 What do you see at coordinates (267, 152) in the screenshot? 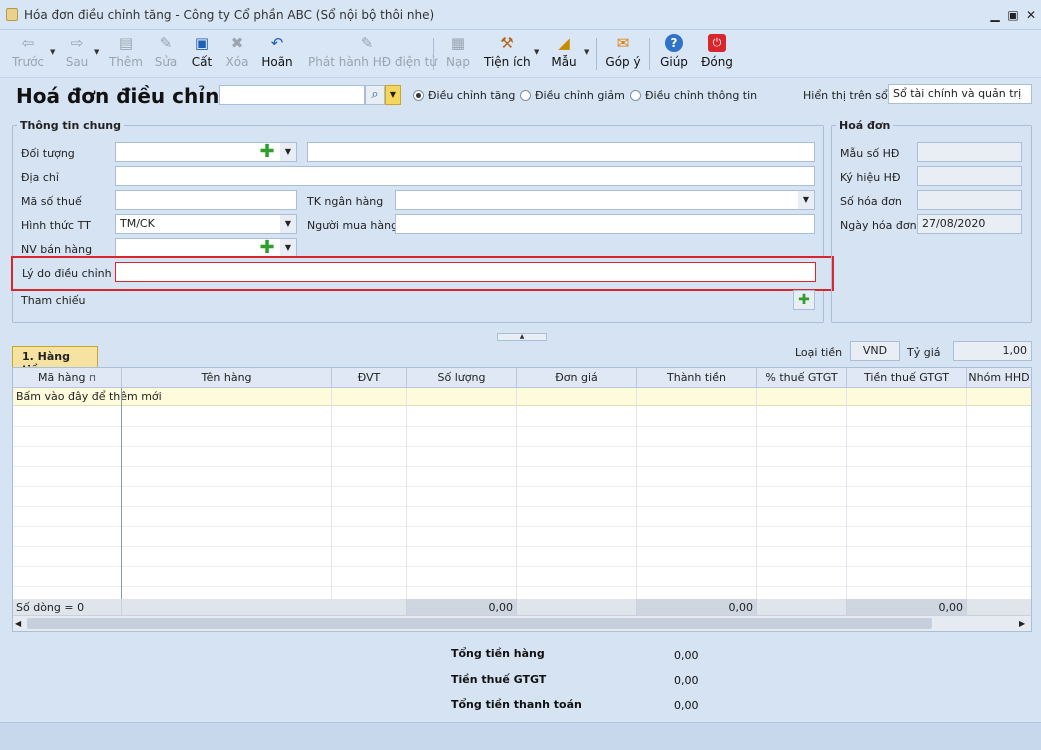
I see `add-object-icon: ✚` at bounding box center [267, 152].